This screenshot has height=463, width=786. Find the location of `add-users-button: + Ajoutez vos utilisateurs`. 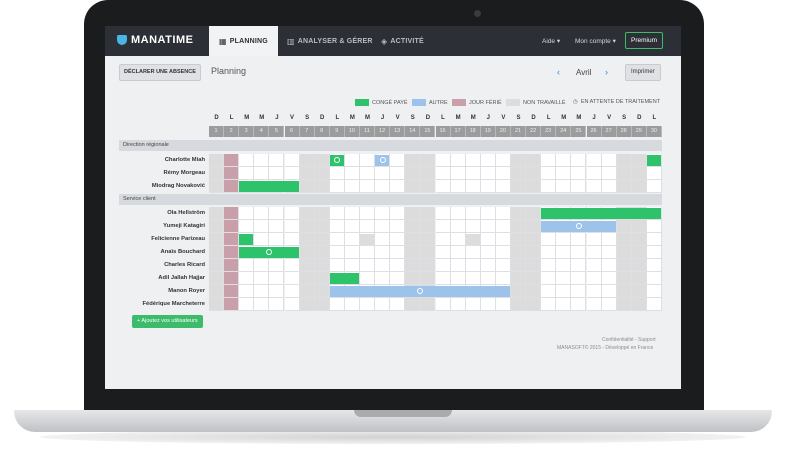

add-users-button: + Ajoutez vos utilisateurs is located at coordinates (167, 321).